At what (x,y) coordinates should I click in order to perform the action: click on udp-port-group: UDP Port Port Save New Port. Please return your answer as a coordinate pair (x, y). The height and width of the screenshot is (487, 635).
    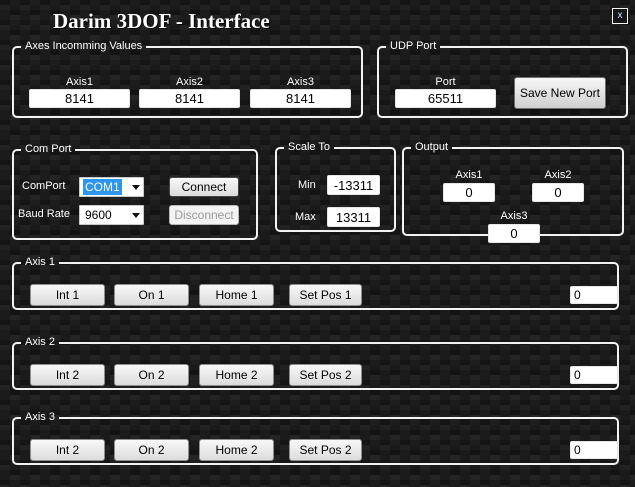
    Looking at the image, I should click on (502, 79).